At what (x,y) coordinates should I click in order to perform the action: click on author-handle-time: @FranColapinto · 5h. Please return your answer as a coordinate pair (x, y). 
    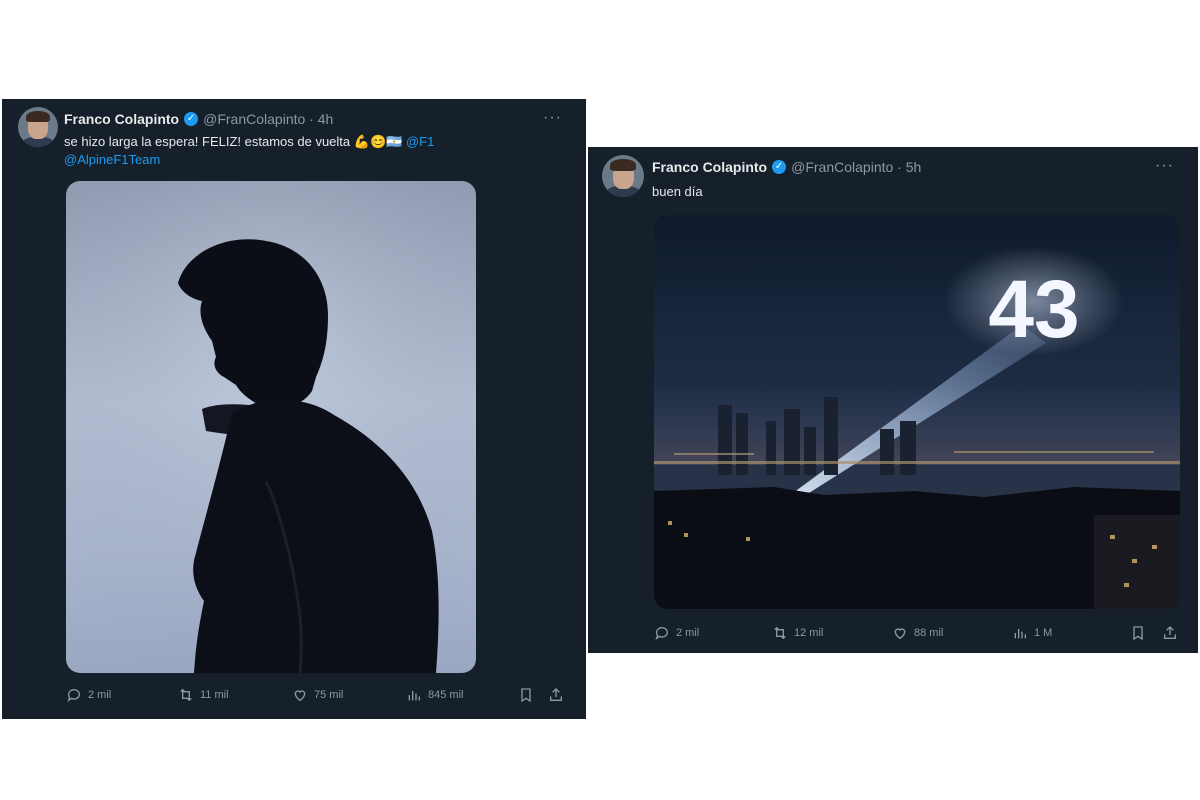
    Looking at the image, I should click on (856, 167).